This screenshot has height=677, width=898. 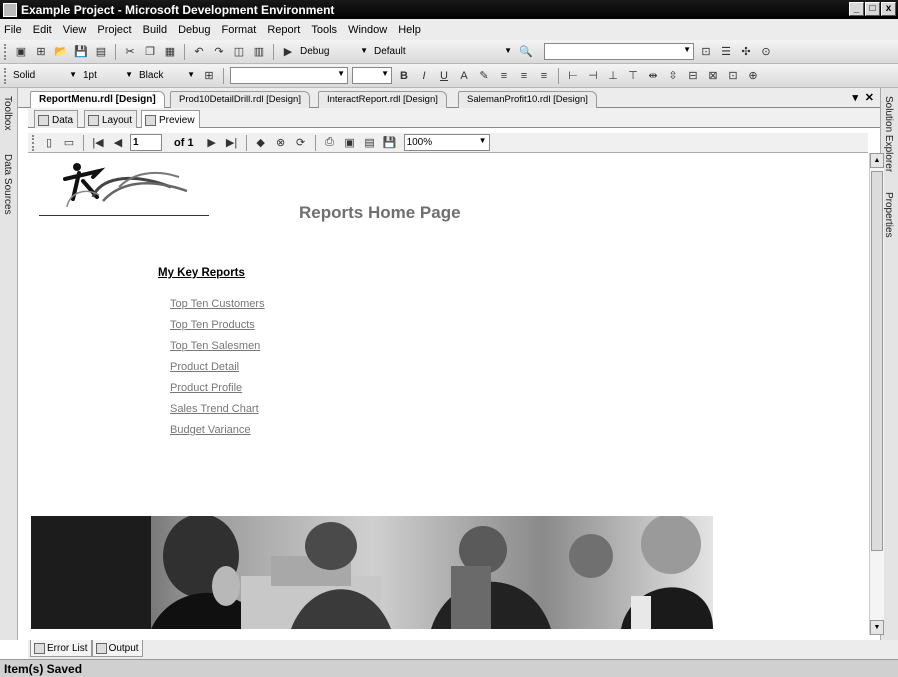 I want to click on report-link: Top Ten Products, so click(x=212, y=325).